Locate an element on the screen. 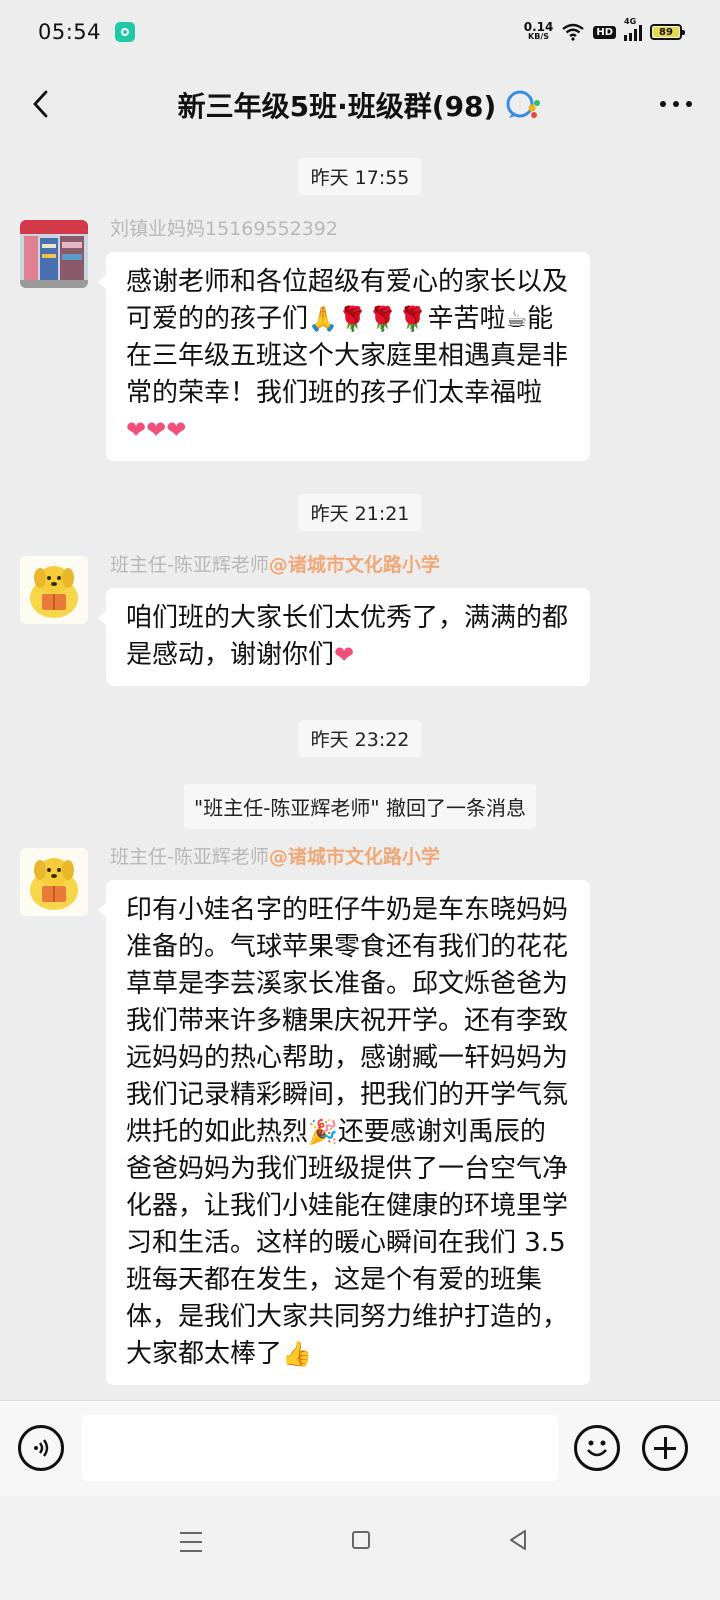  title-wrap: 新三年级5班·班级群(98) is located at coordinates (360, 105).